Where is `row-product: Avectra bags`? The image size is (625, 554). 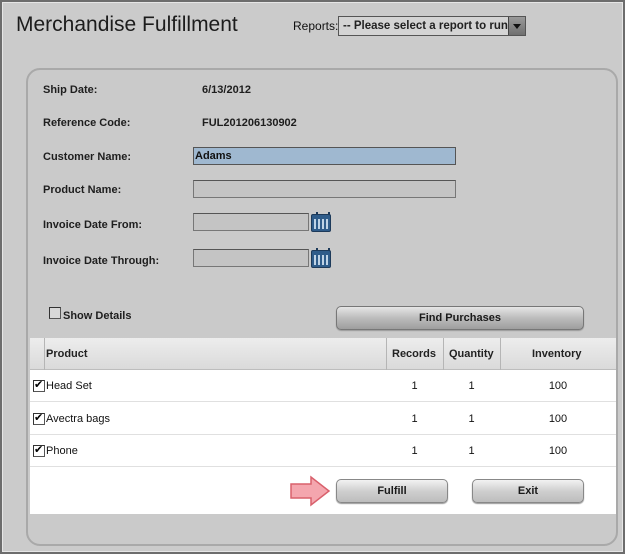
row-product: Avectra bags is located at coordinates (78, 419).